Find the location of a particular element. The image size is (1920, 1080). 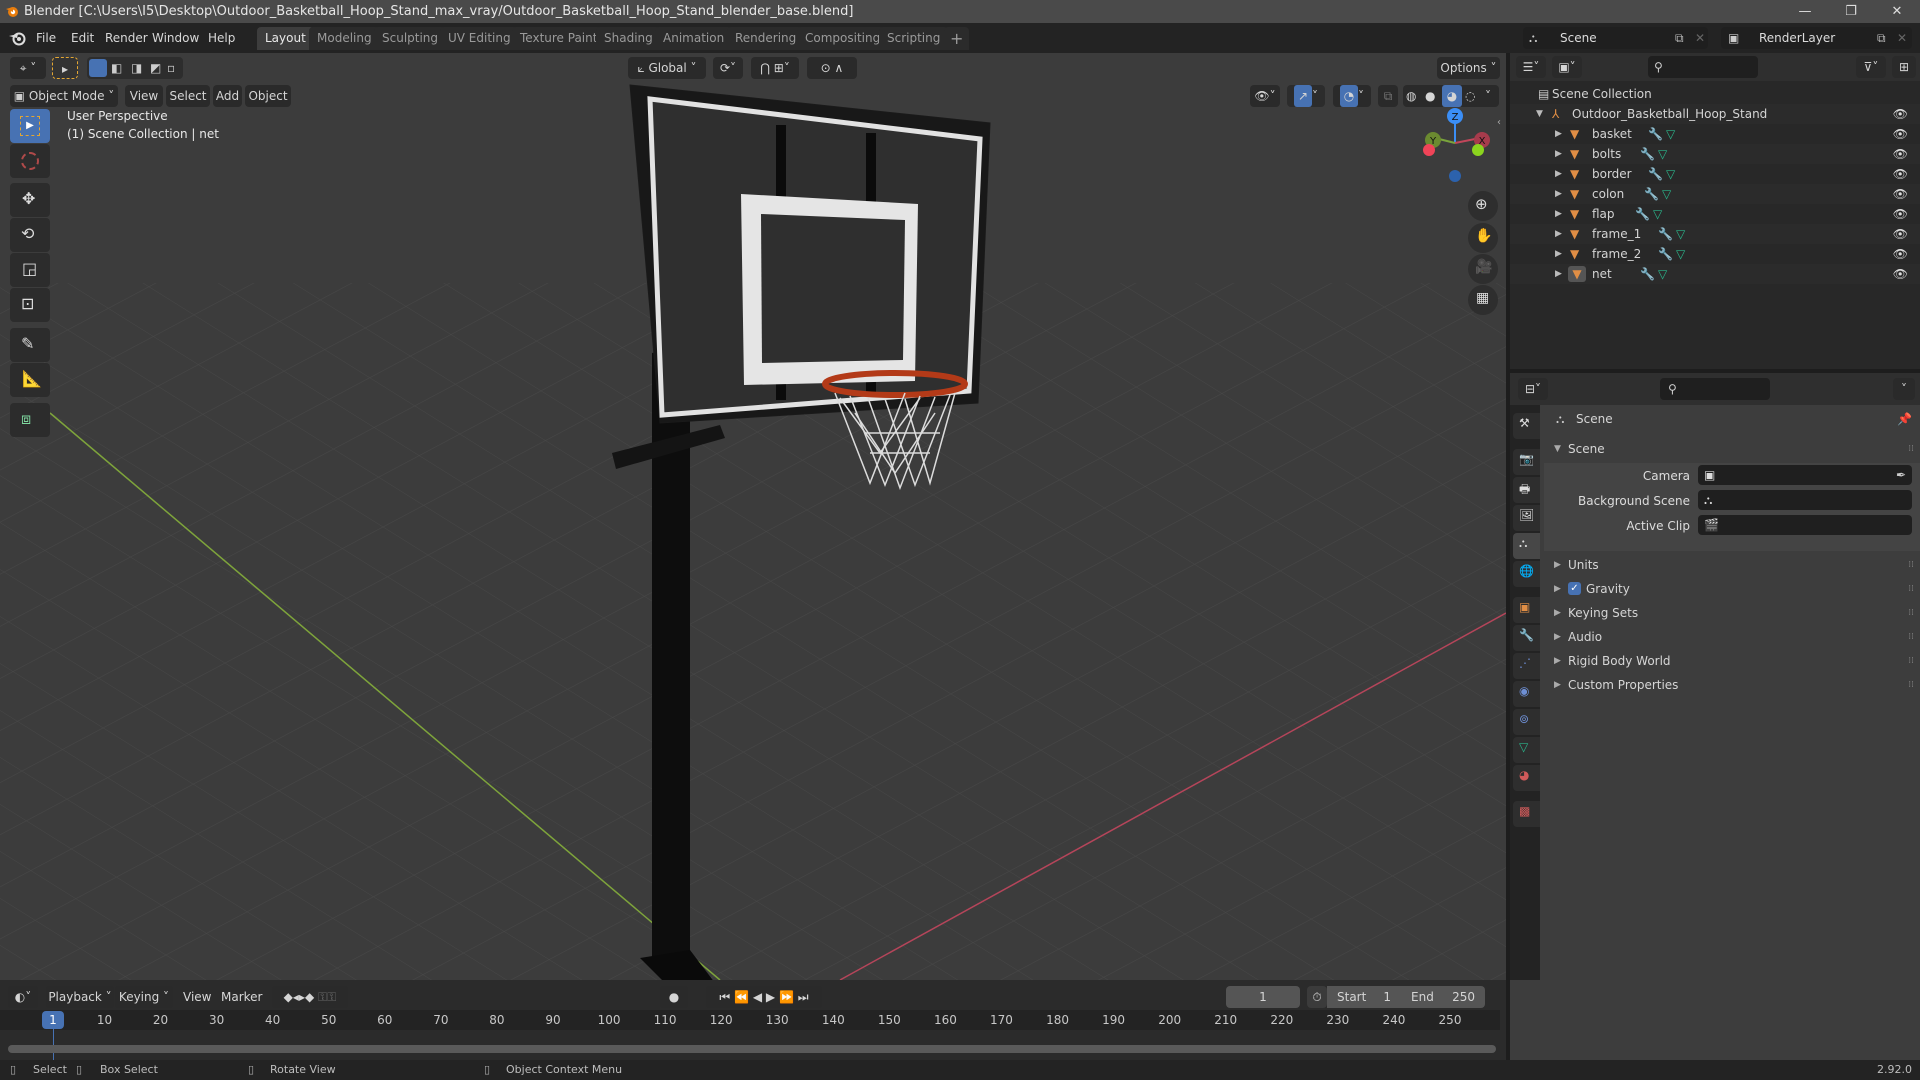

end-frame-field: End 250 is located at coordinates (1443, 997).